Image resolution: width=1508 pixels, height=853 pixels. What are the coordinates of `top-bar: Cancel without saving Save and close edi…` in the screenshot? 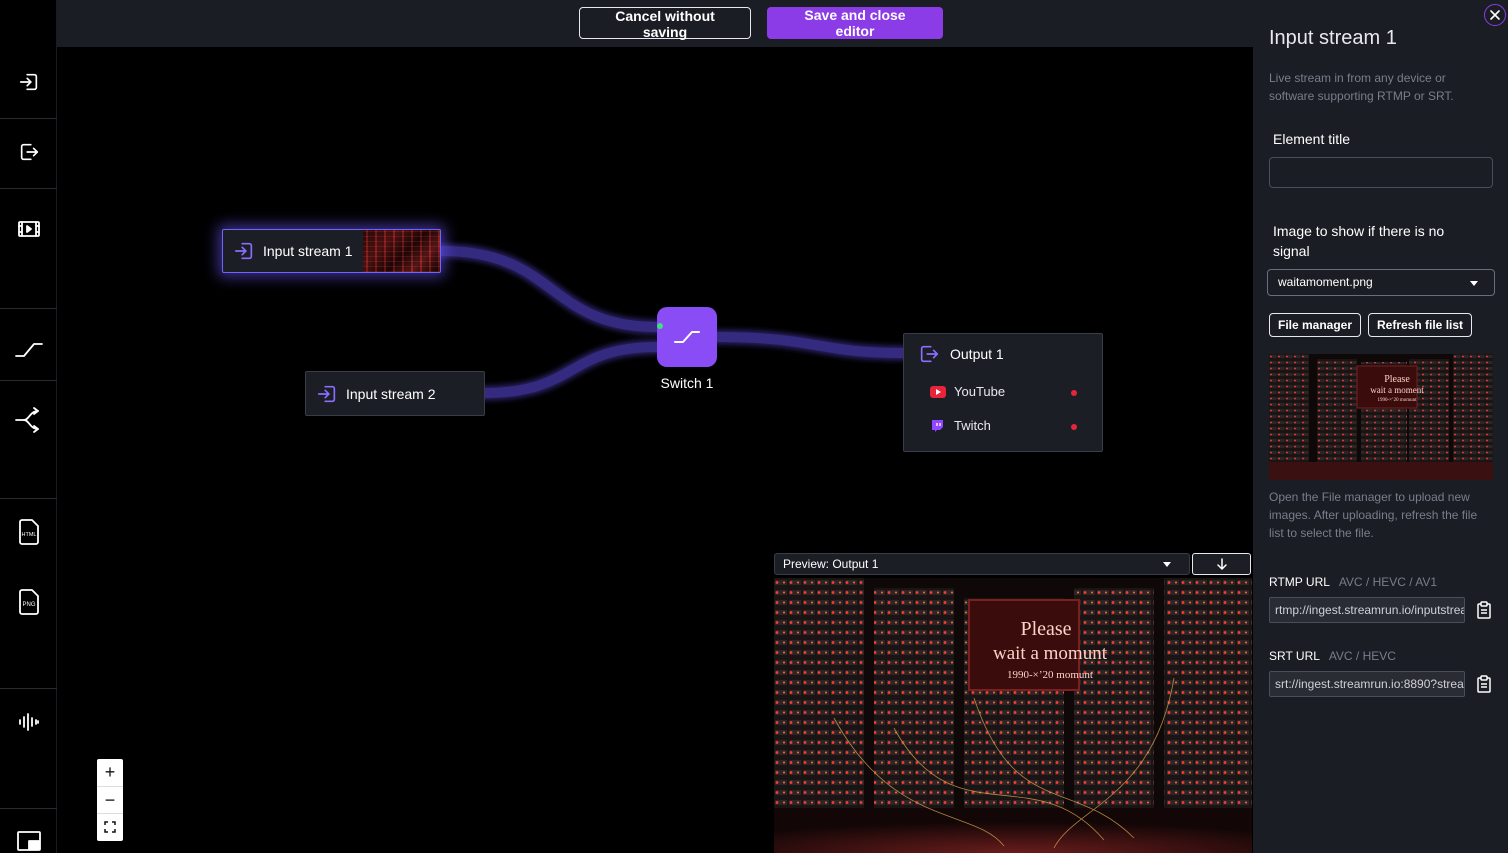 It's located at (655, 23).